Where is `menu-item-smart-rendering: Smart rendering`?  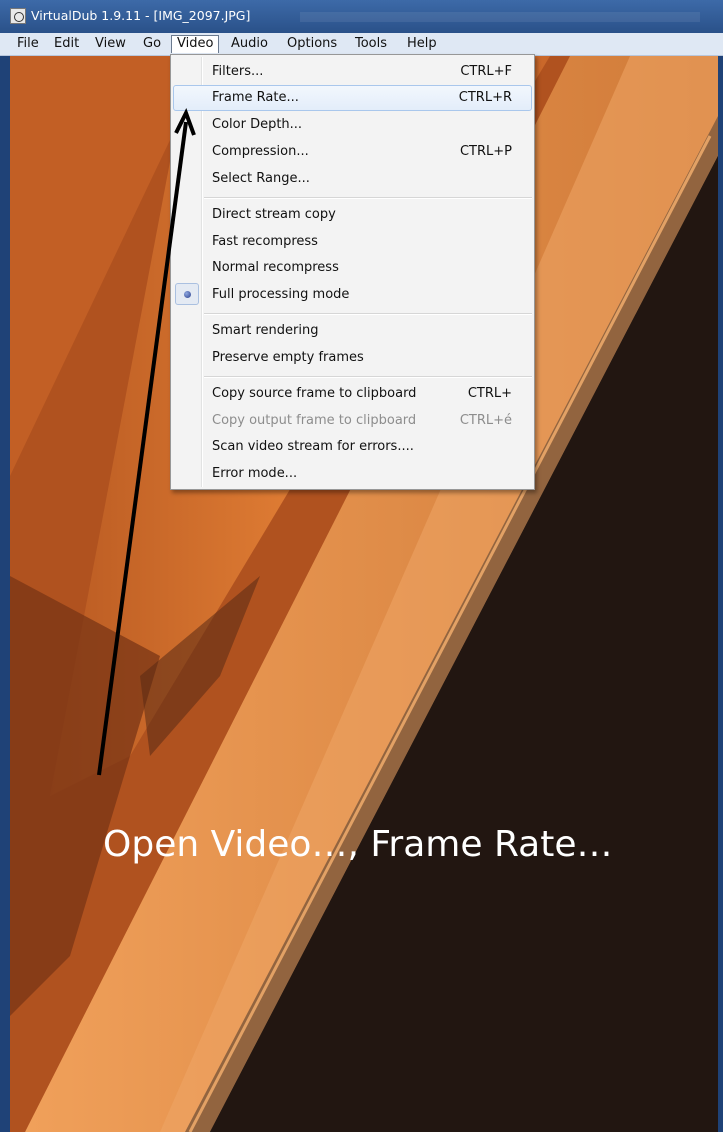
menu-item-smart-rendering: Smart rendering is located at coordinates (352, 331).